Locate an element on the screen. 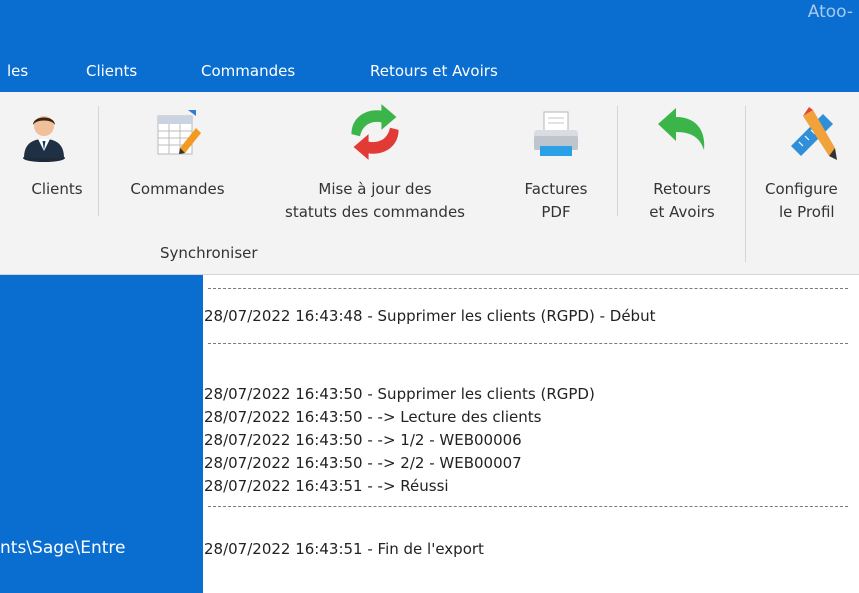  spreadsheet-edit-icon is located at coordinates (179, 132).